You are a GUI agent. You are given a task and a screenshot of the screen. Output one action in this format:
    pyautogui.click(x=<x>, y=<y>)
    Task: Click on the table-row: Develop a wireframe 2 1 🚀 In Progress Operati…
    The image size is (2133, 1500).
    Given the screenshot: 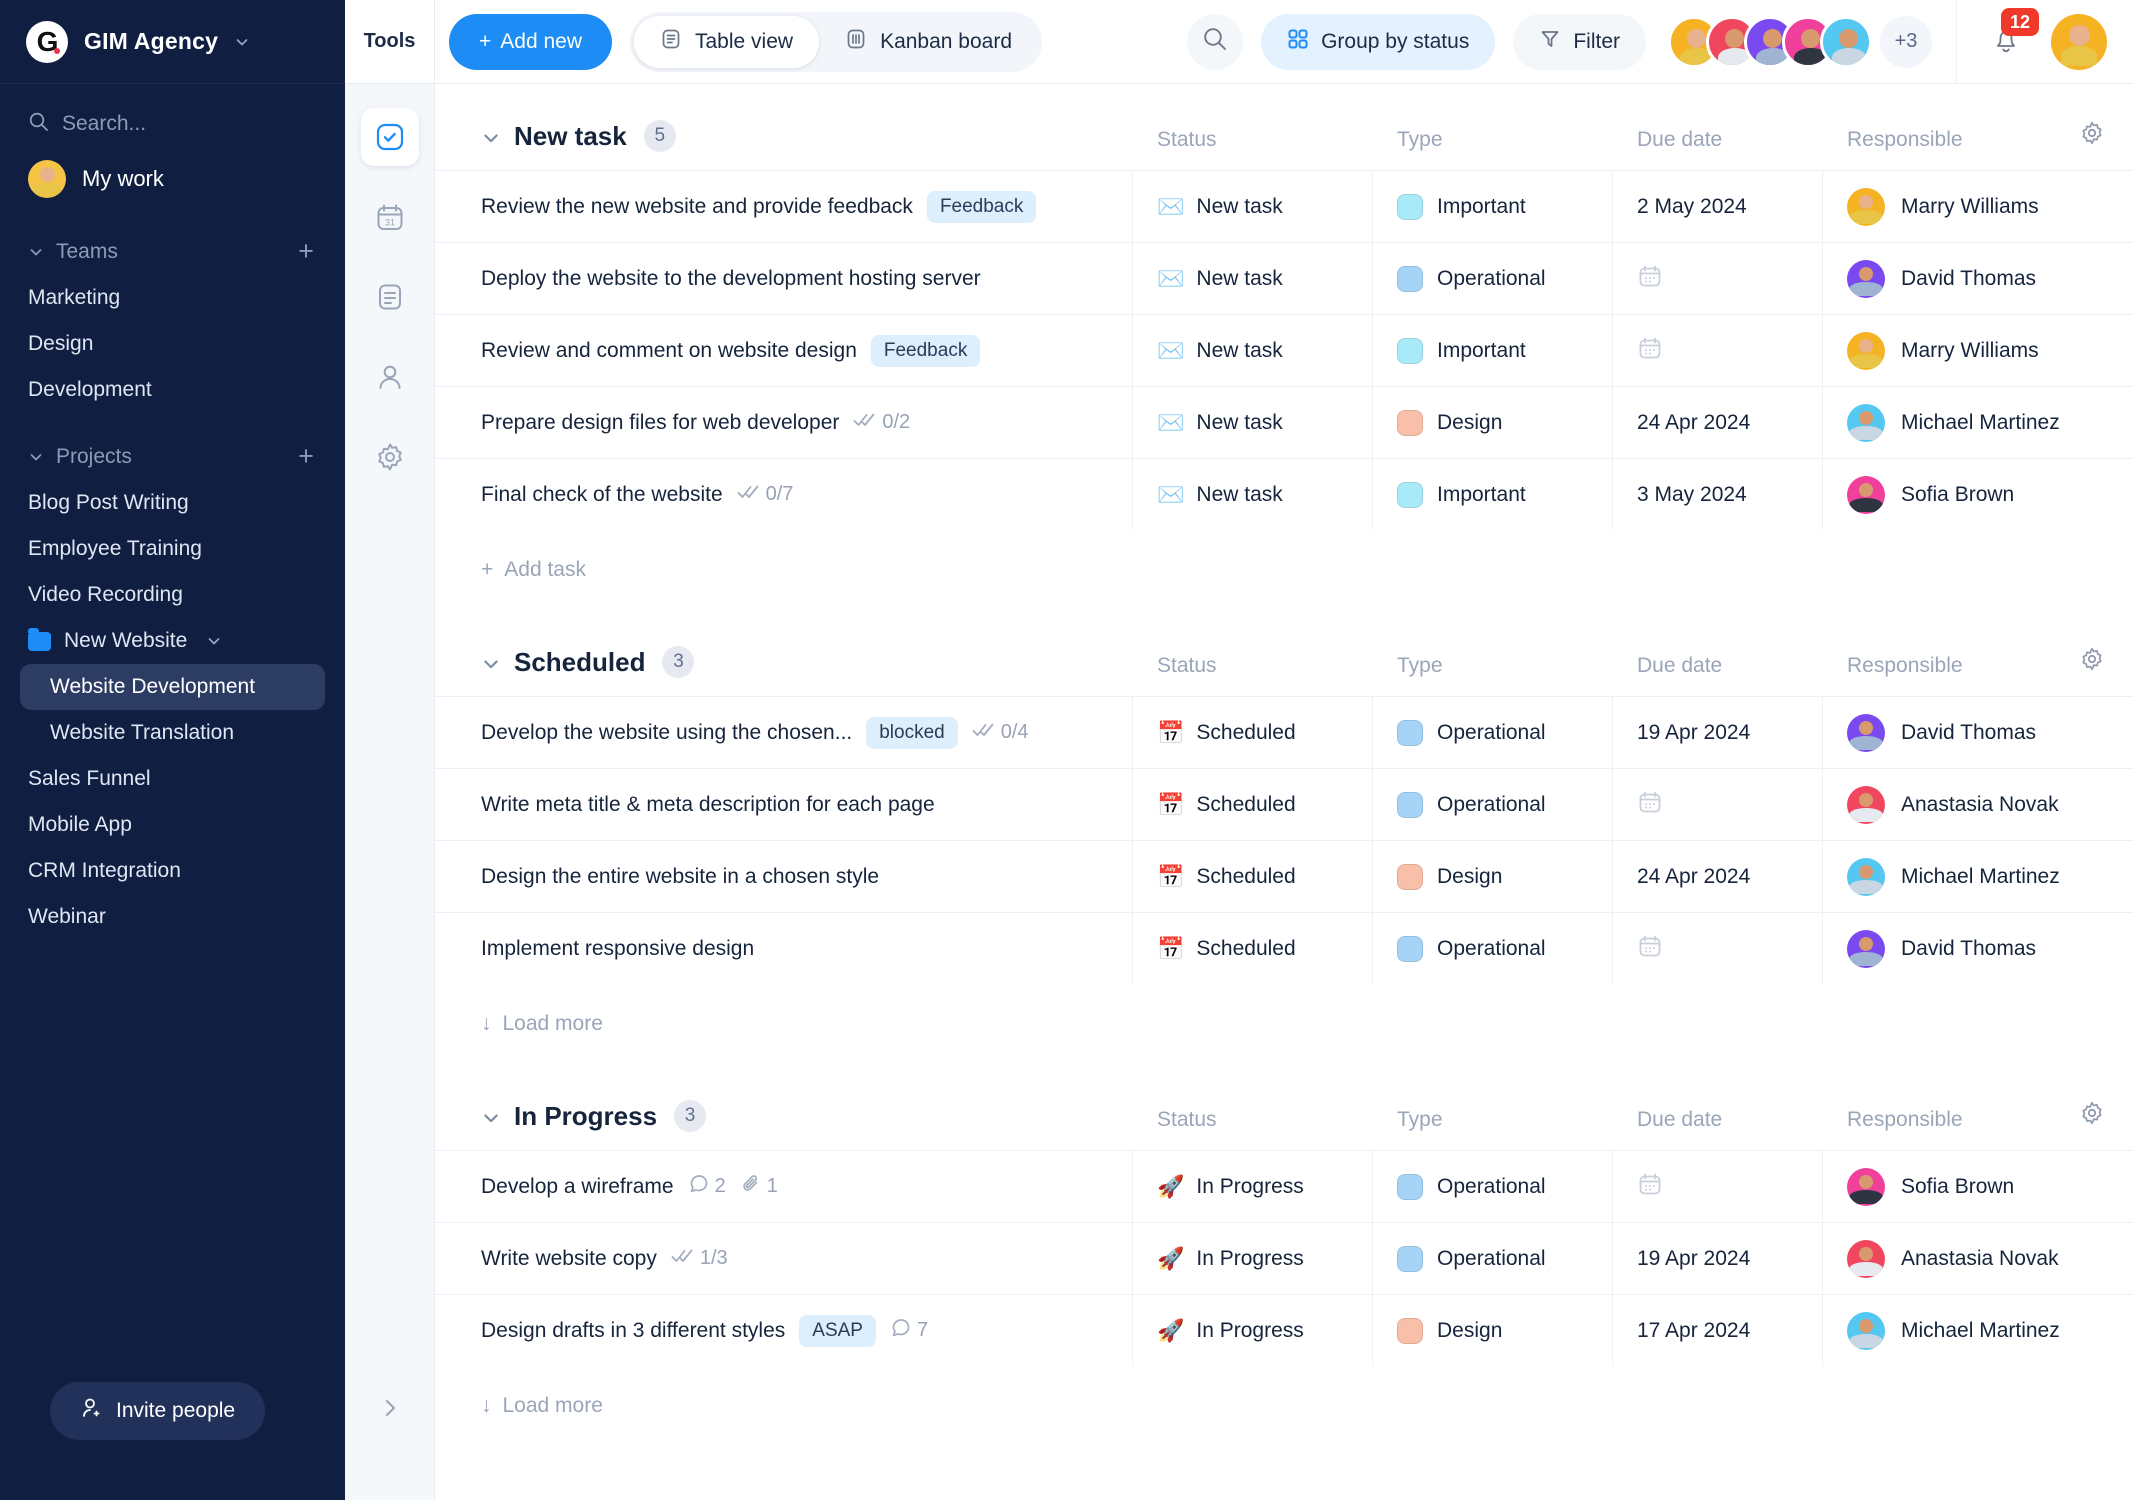 What is the action you would take?
    pyautogui.click(x=1284, y=1186)
    